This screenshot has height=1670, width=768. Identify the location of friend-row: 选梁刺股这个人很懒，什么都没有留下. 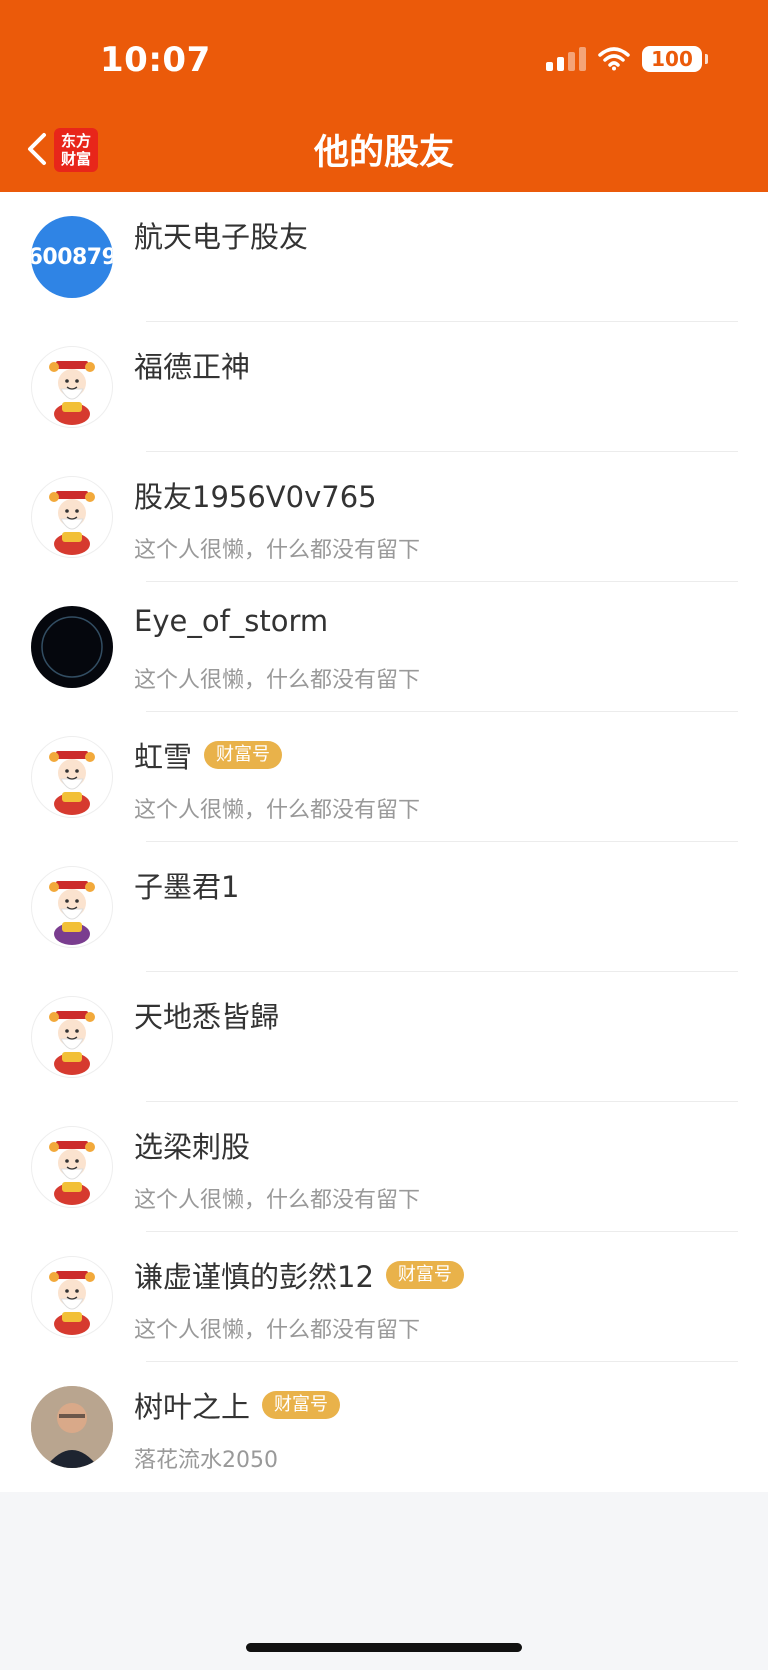
(384, 1167).